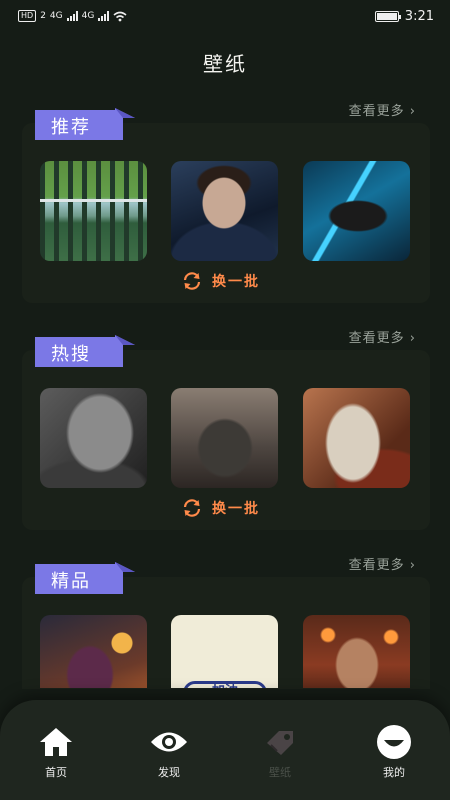  What do you see at coordinates (85, 352) in the screenshot?
I see `section-tag-hot: 热搜` at bounding box center [85, 352].